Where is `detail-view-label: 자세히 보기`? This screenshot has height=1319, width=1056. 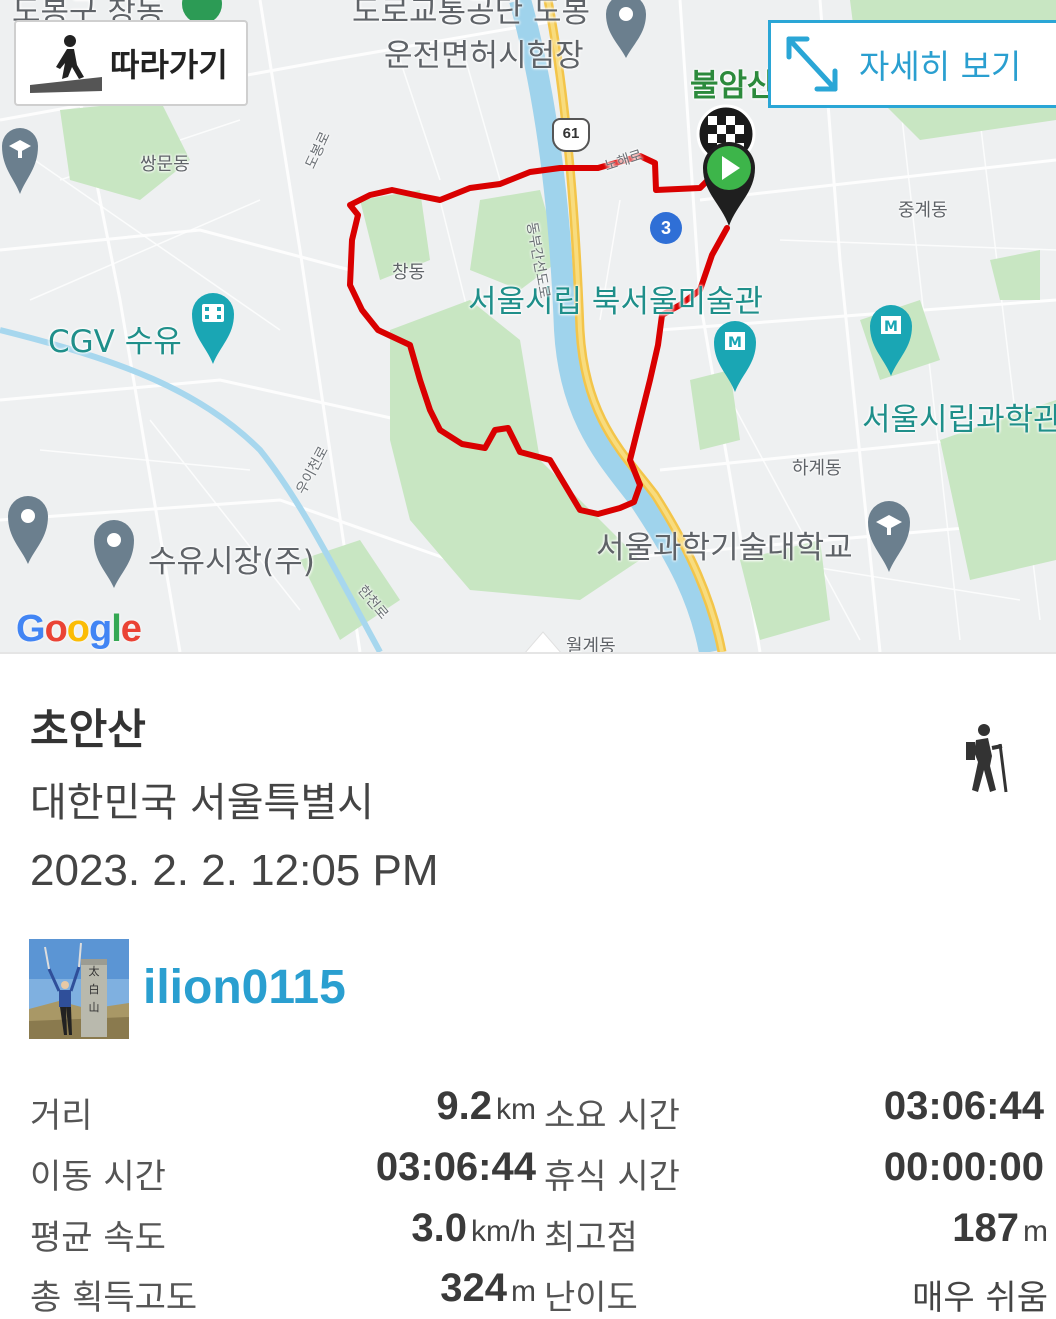
detail-view-label: 자세히 보기 is located at coordinates (940, 66).